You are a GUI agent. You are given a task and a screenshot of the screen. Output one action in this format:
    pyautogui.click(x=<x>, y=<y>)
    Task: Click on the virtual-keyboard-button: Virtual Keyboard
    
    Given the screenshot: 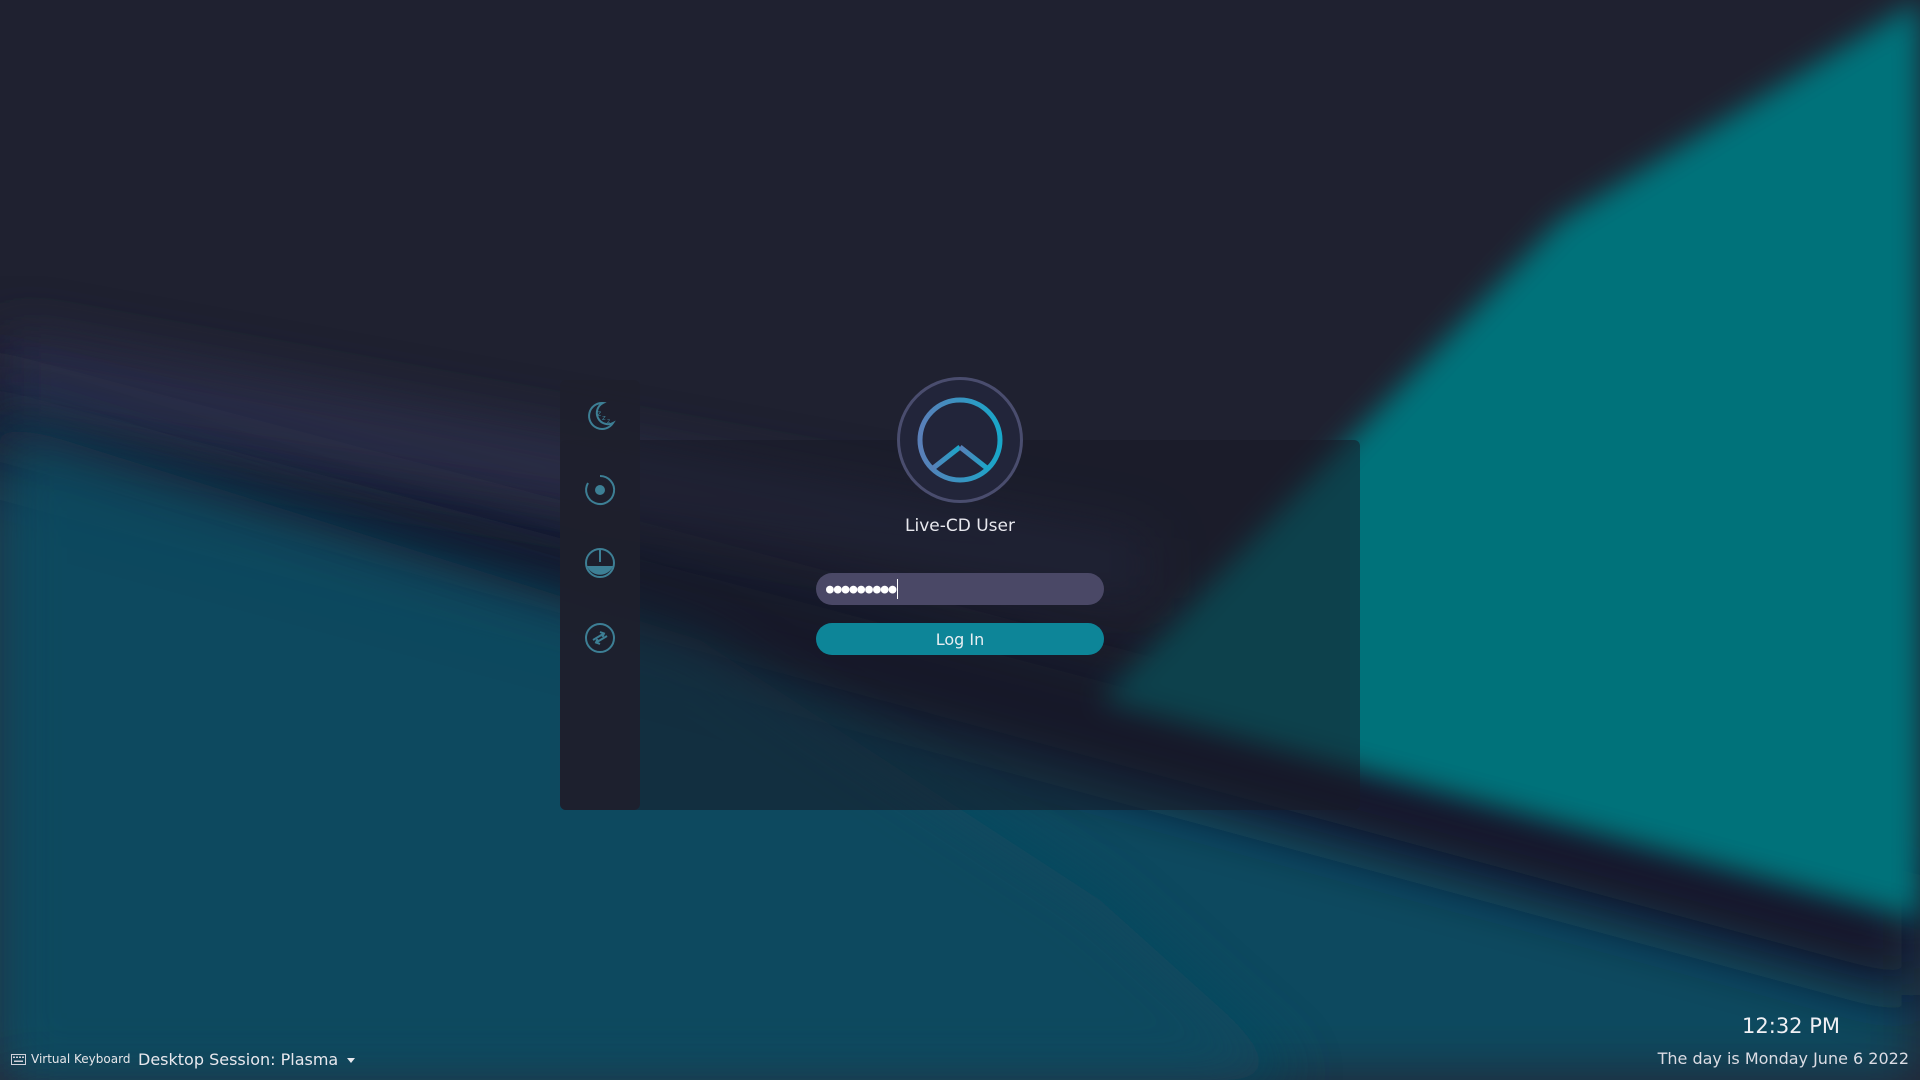 What is the action you would take?
    pyautogui.click(x=70, y=1059)
    